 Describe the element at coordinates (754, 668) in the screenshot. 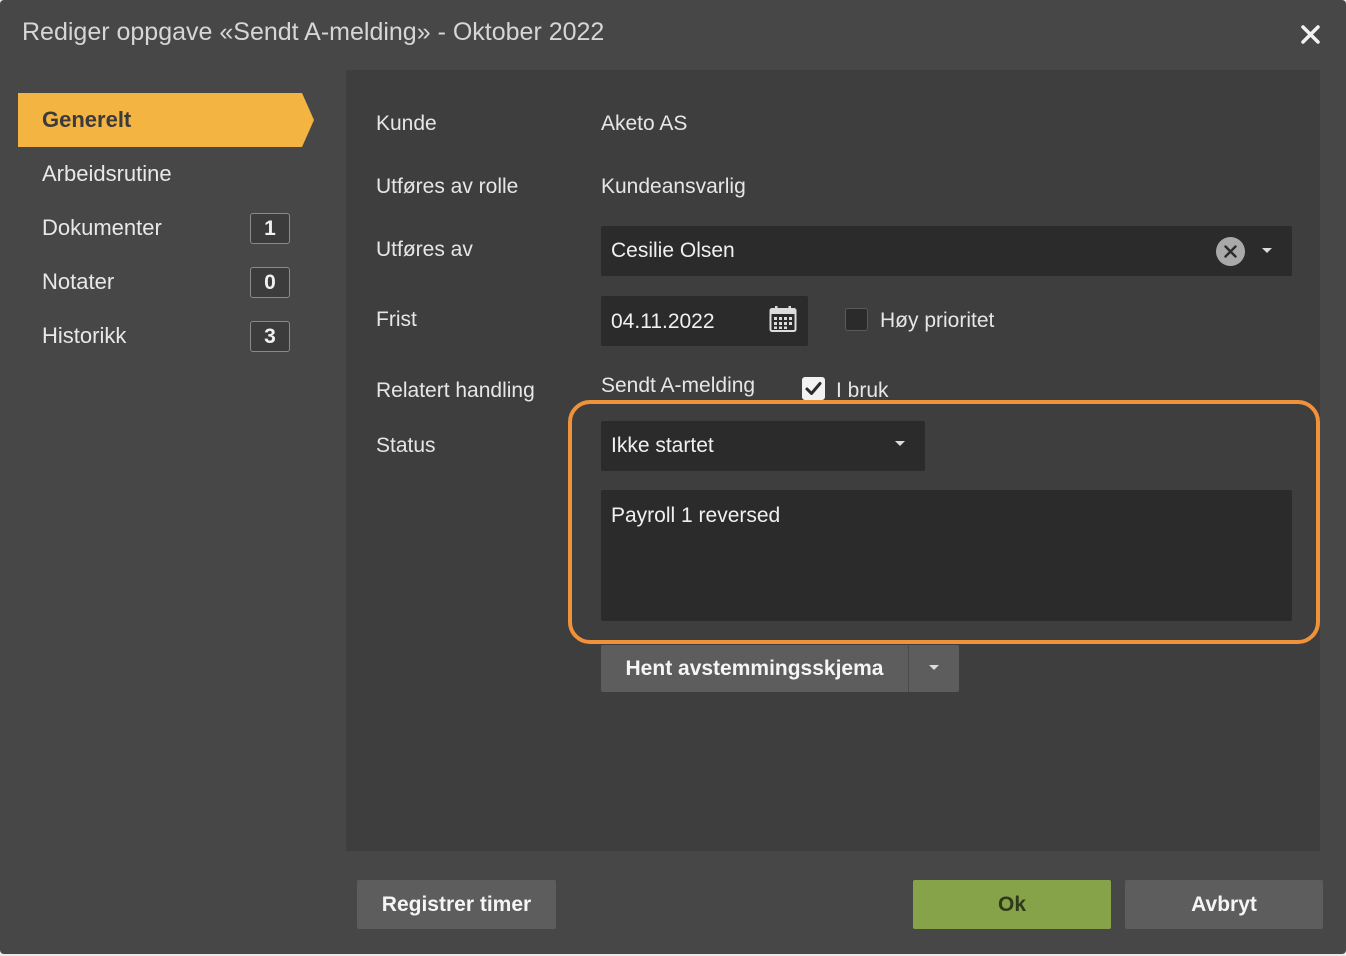

I see `hent-button: Hent avstemmingsskjema` at that location.